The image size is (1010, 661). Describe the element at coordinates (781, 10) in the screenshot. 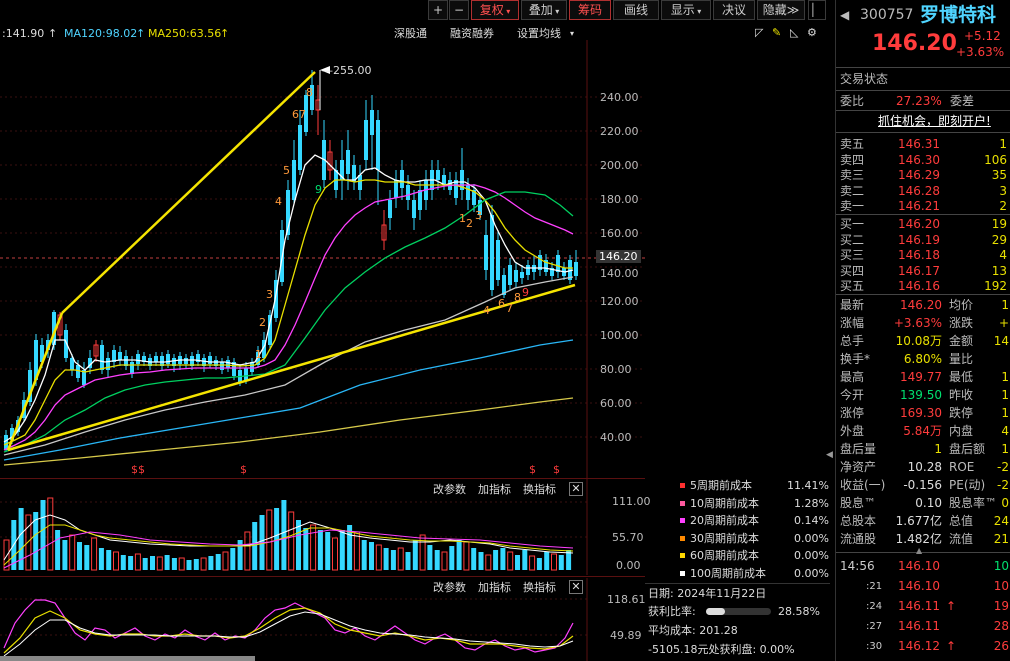

I see `hide-button: 隐藏≫` at that location.